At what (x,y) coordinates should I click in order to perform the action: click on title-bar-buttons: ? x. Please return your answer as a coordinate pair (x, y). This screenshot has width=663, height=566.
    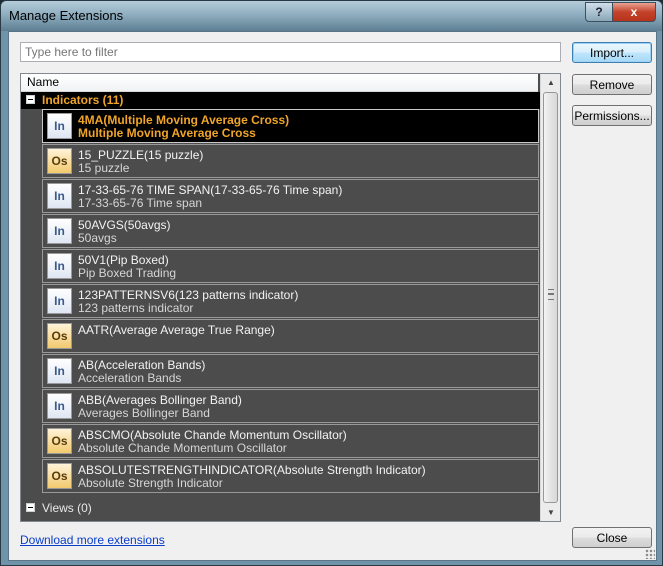
    Looking at the image, I should click on (620, 12).